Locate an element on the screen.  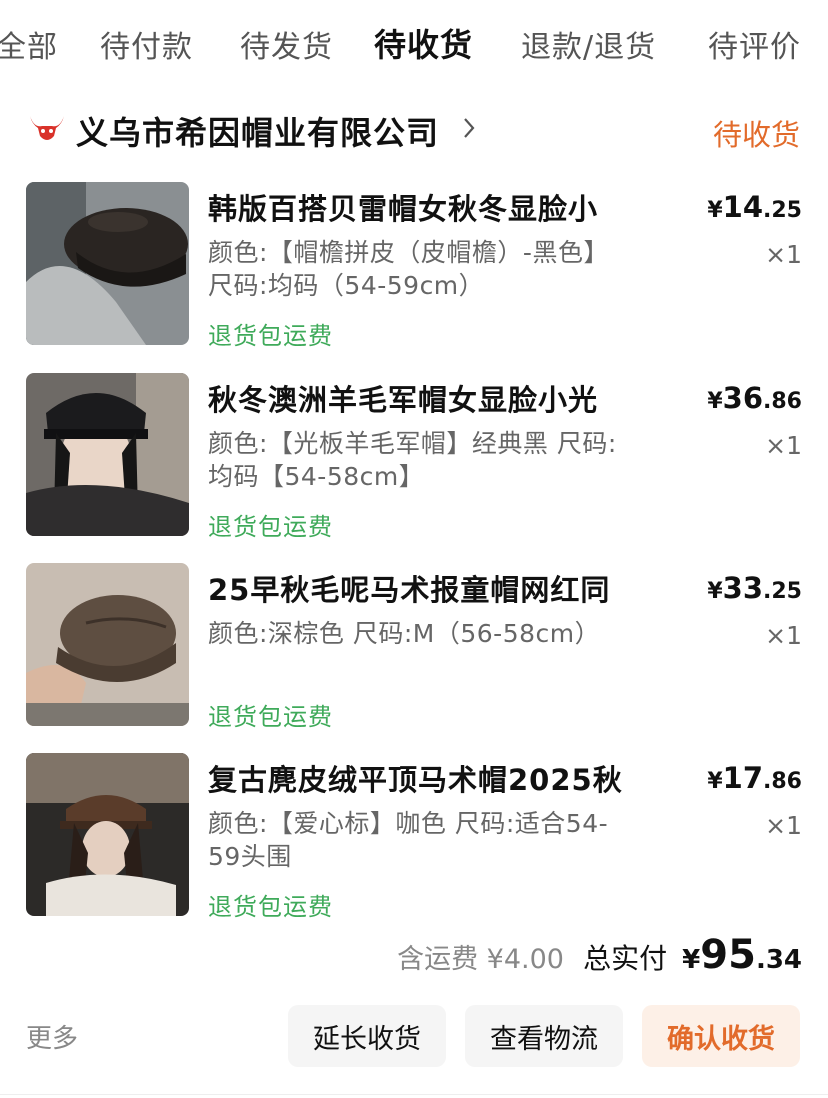
divider is located at coordinates (414, 1094).